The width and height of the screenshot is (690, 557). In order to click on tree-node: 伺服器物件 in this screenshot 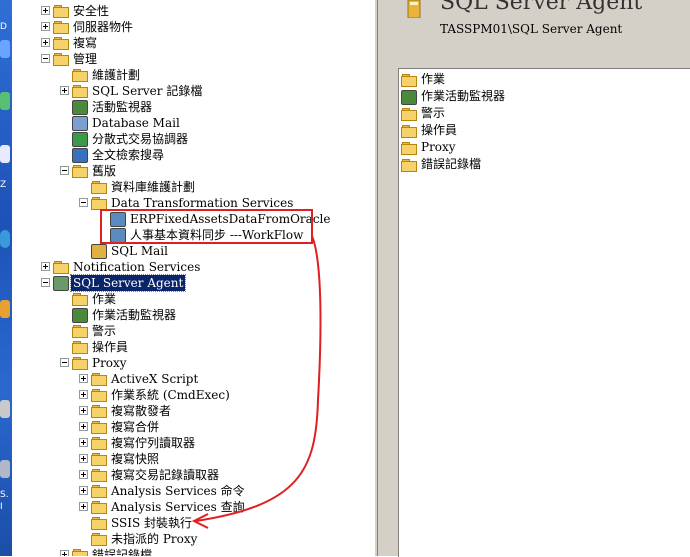, I will do `click(193, 27)`.